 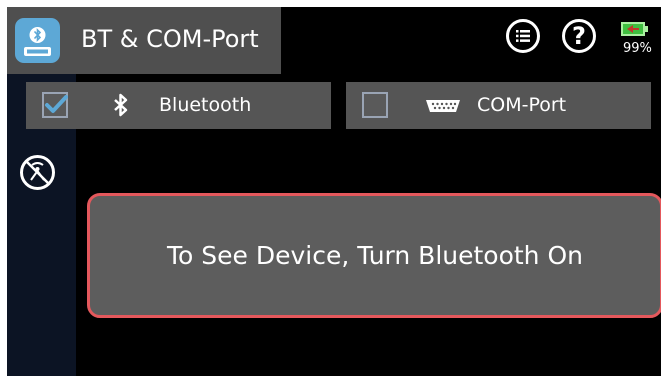 What do you see at coordinates (633, 29) in the screenshot?
I see `battery-icon` at bounding box center [633, 29].